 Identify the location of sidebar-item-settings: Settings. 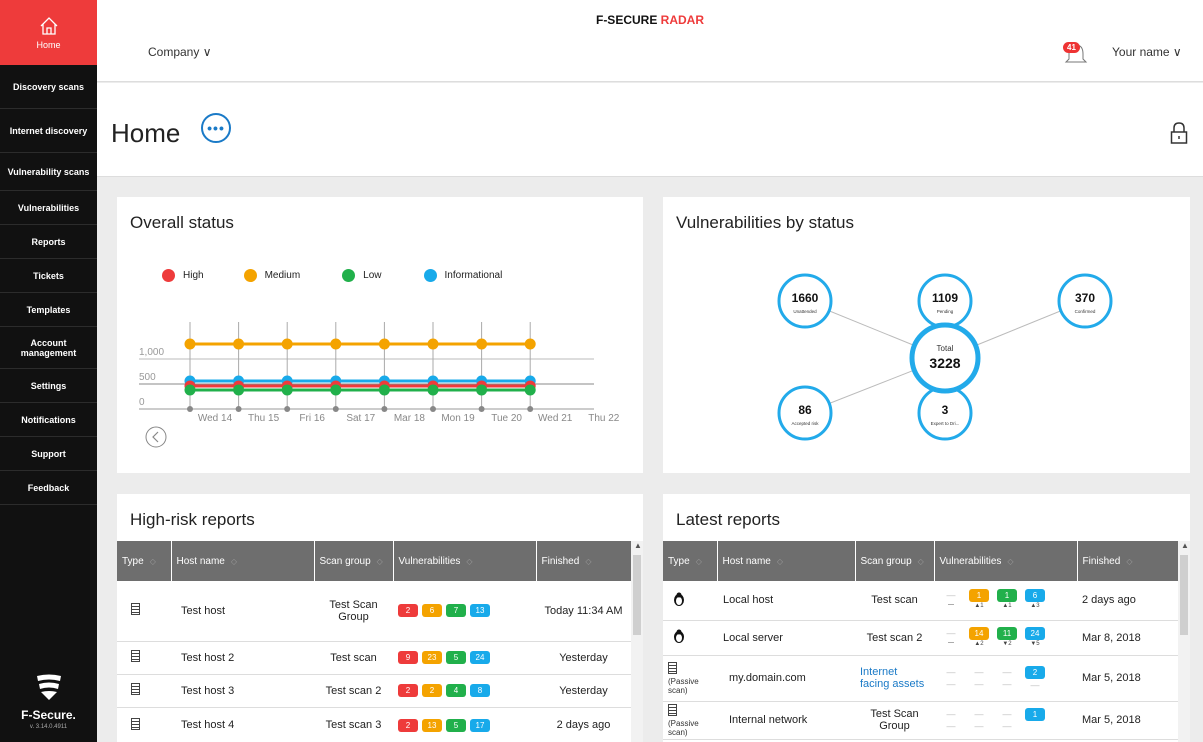
(48, 386).